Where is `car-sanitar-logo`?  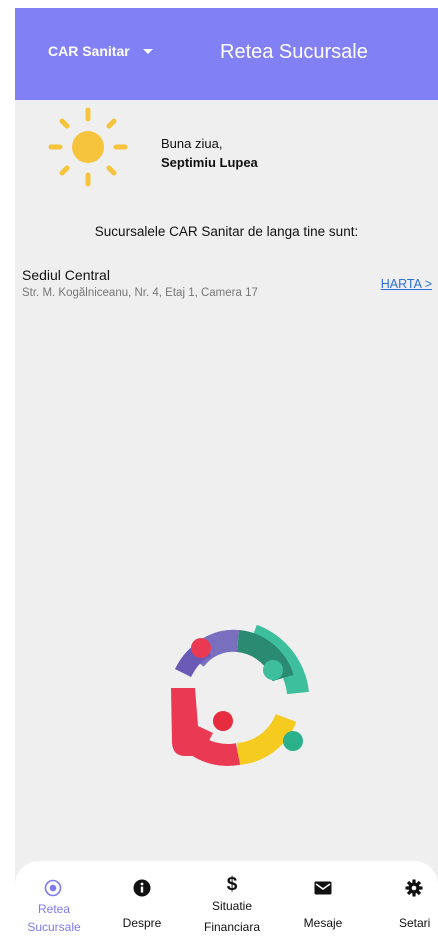 car-sanitar-logo is located at coordinates (240, 695).